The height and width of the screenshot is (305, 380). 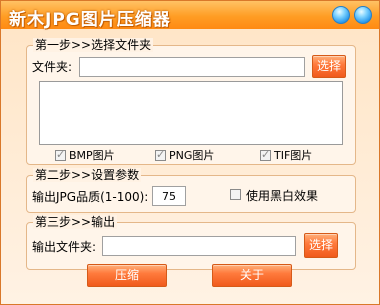 What do you see at coordinates (192, 67) in the screenshot?
I see `folder-input` at bounding box center [192, 67].